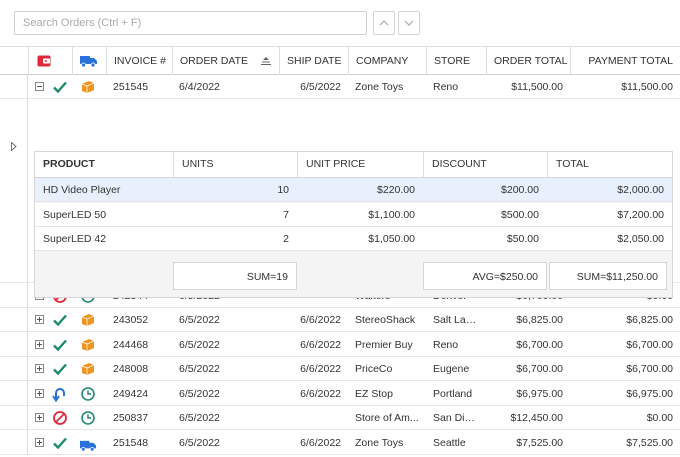  I want to click on truck-icon, so click(88, 61).